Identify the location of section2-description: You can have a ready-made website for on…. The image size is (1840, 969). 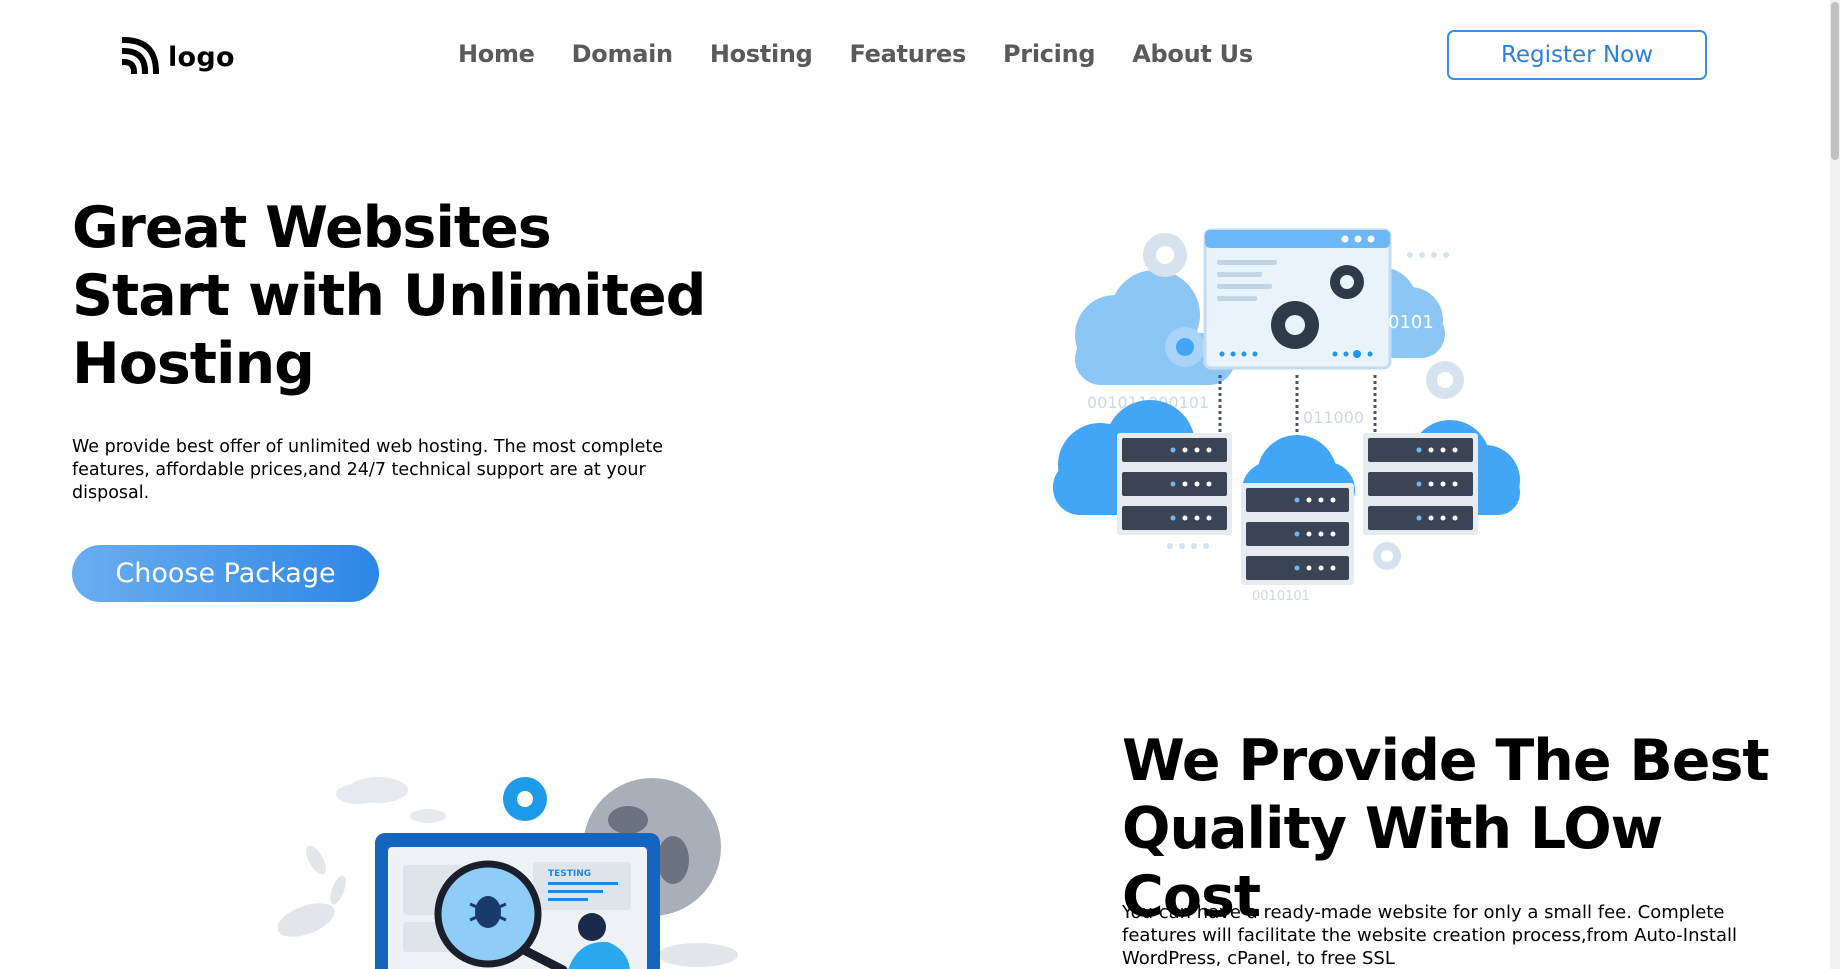
(1429, 935).